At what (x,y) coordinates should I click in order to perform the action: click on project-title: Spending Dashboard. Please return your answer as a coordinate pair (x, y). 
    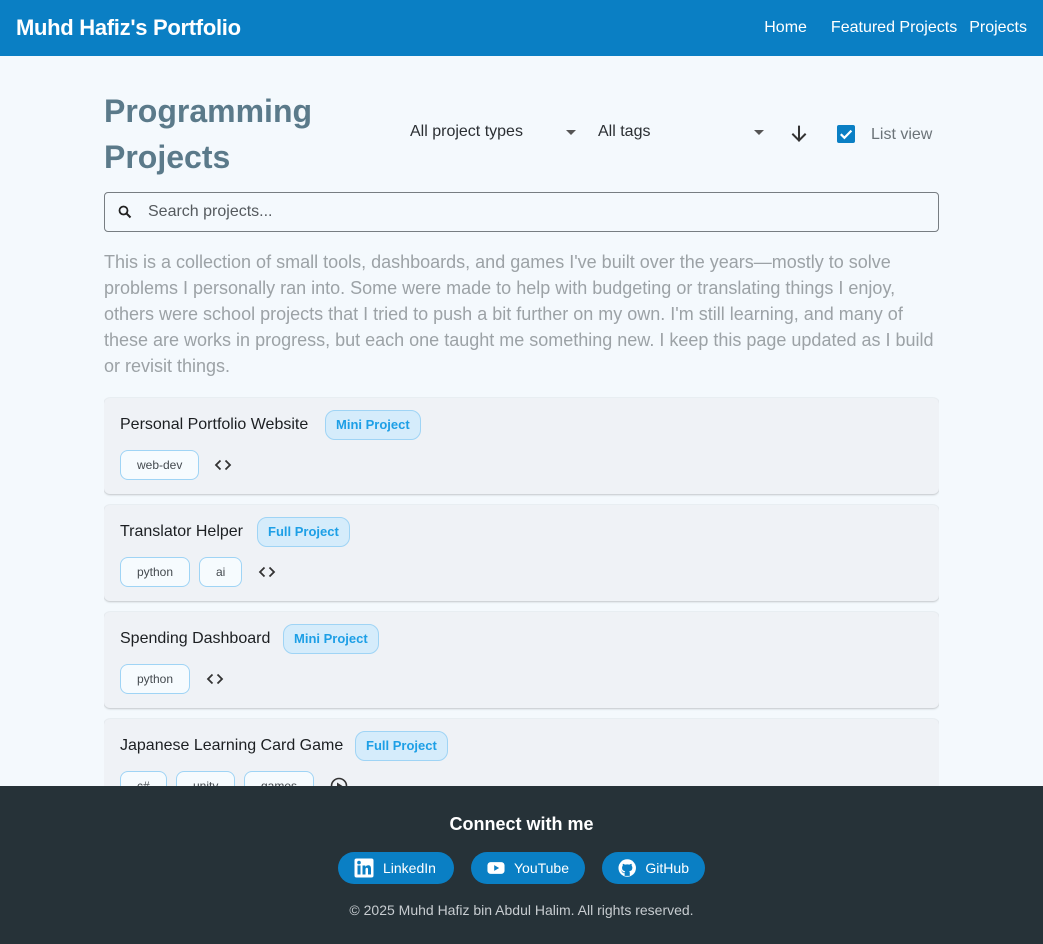
    Looking at the image, I should click on (195, 638).